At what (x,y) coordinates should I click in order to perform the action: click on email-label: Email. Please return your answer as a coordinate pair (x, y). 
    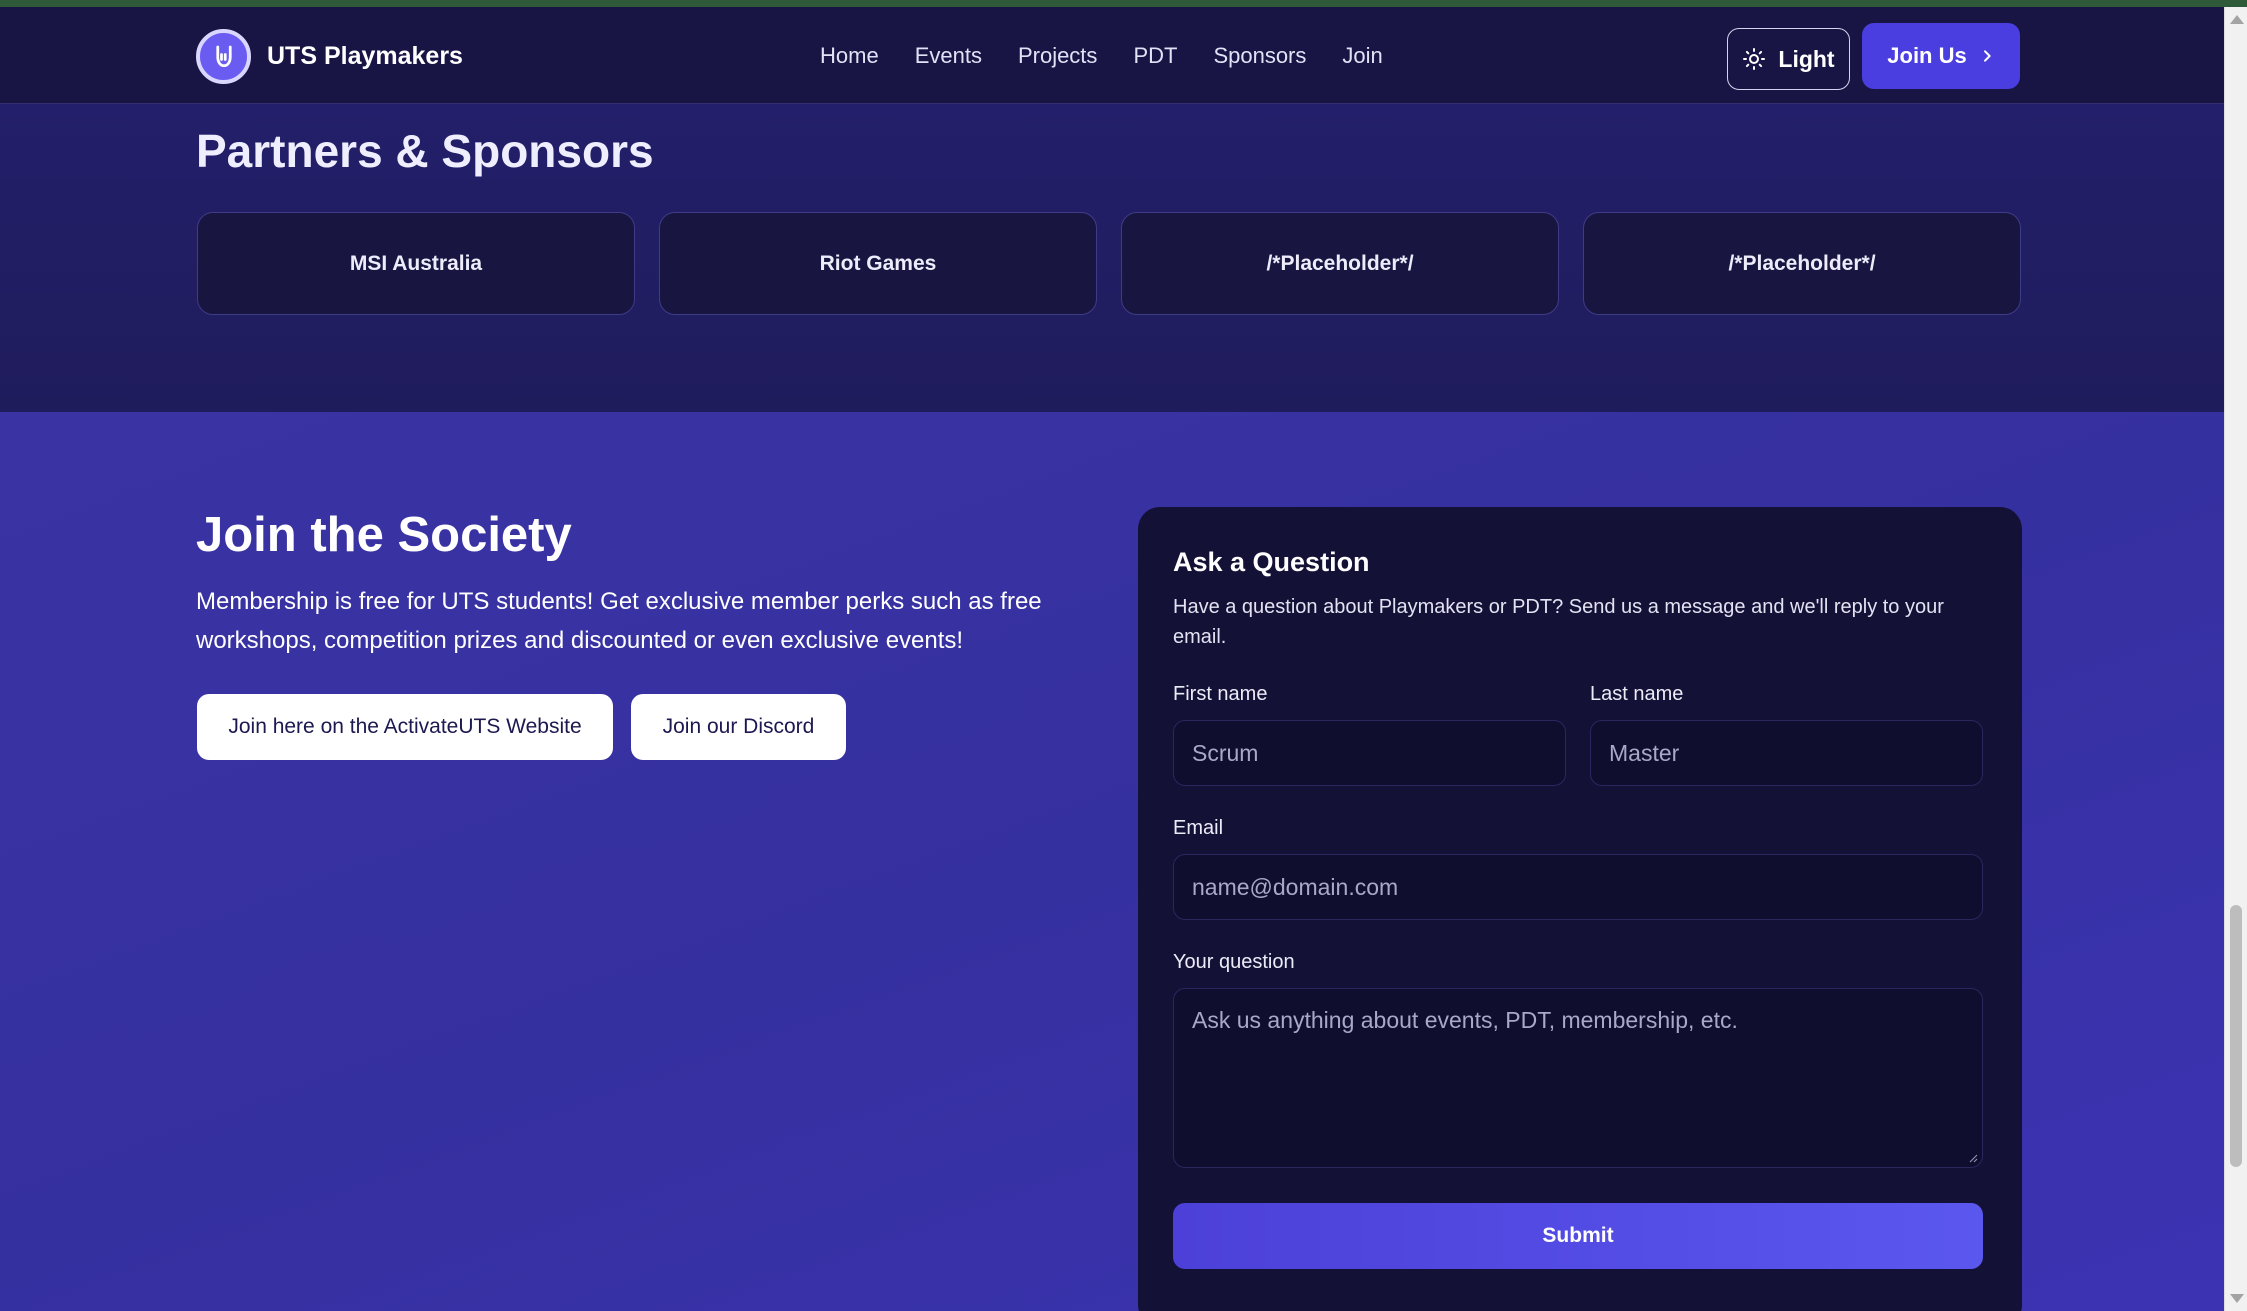
    Looking at the image, I should click on (1198, 828).